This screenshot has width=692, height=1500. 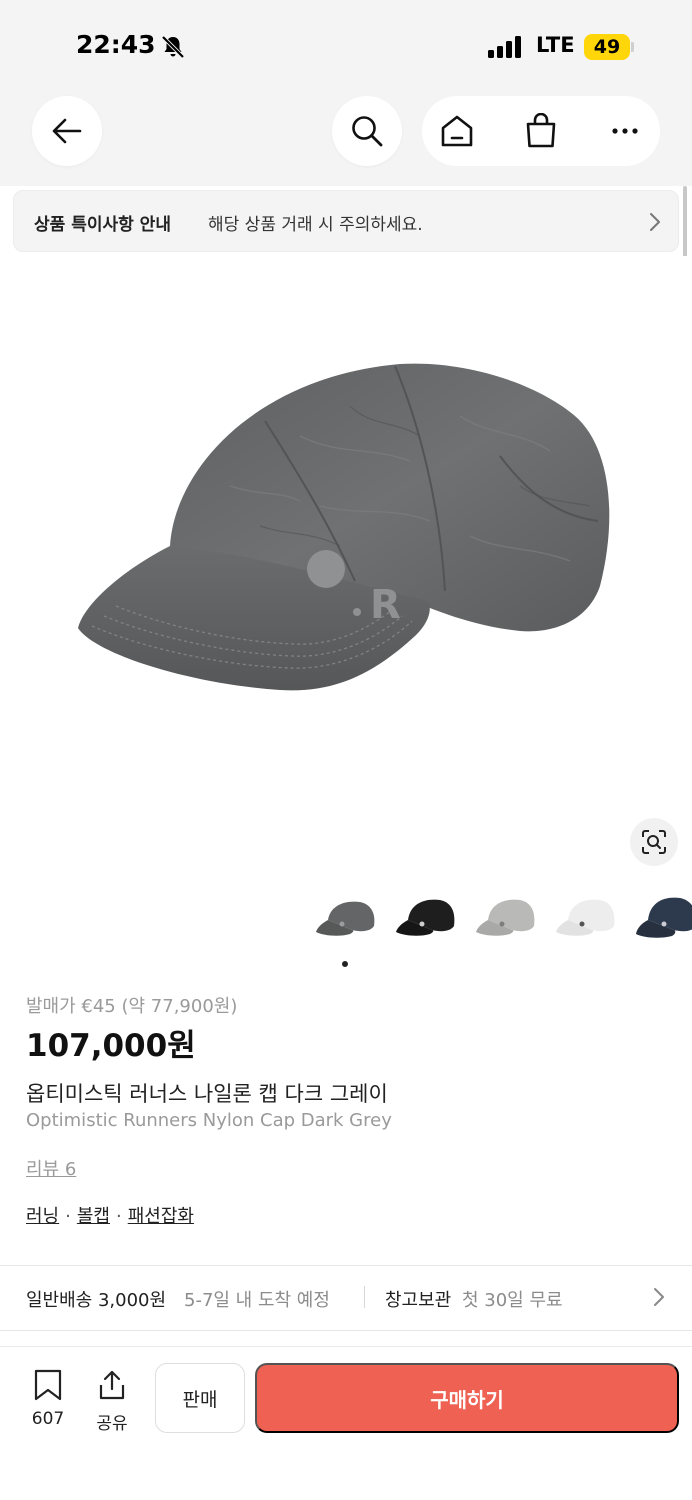 I want to click on shipping-info: 일반배송 3,000원 5-7일 내 도착 예정 창고보관 첫 30일 무료, so click(x=346, y=1298).